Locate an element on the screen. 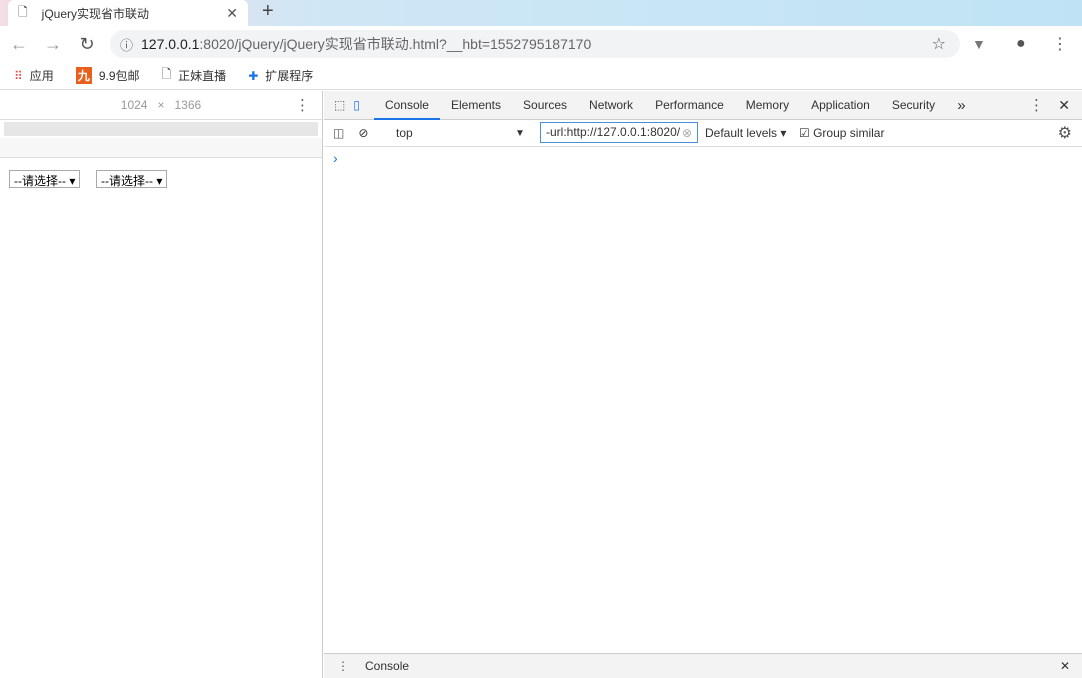 The image size is (1082, 678). tab-sources: Sources is located at coordinates (545, 105).